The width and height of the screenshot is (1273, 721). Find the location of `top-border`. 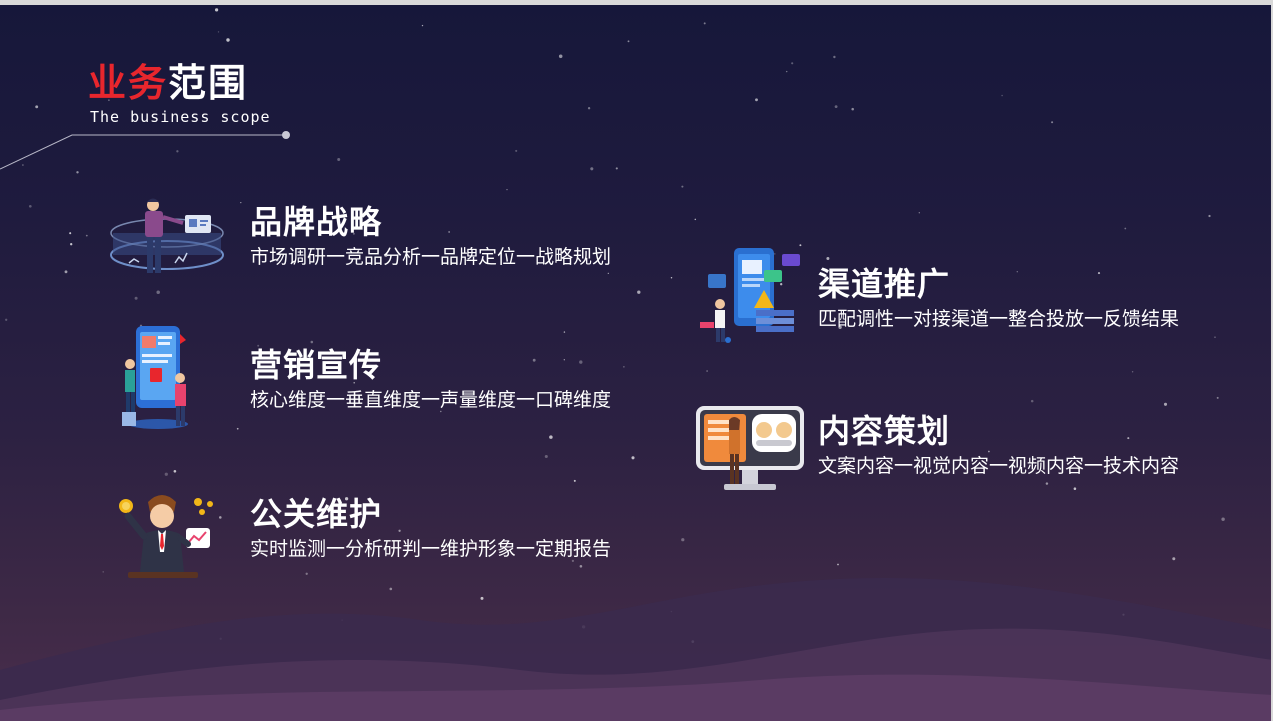

top-border is located at coordinates (636, 2).